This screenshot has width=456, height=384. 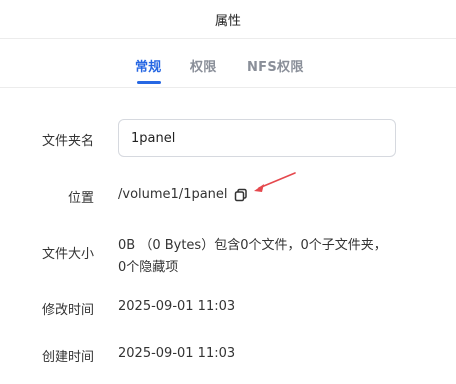 What do you see at coordinates (148, 267) in the screenshot?
I see `file-size-line2: 0个隐藏项` at bounding box center [148, 267].